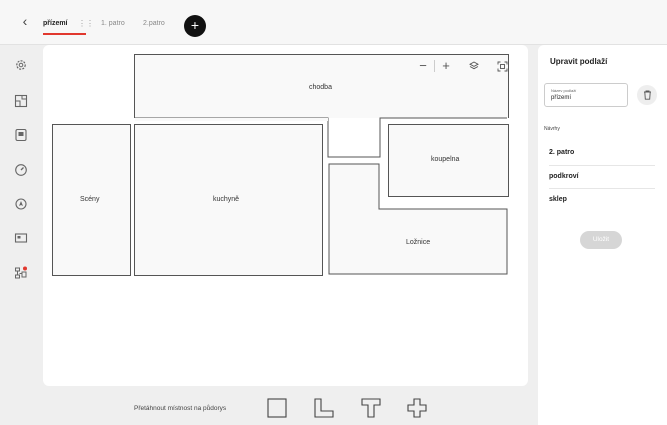 Image resolution: width=667 pixels, height=425 pixels. What do you see at coordinates (474, 66) in the screenshot?
I see `layers-icon` at bounding box center [474, 66].